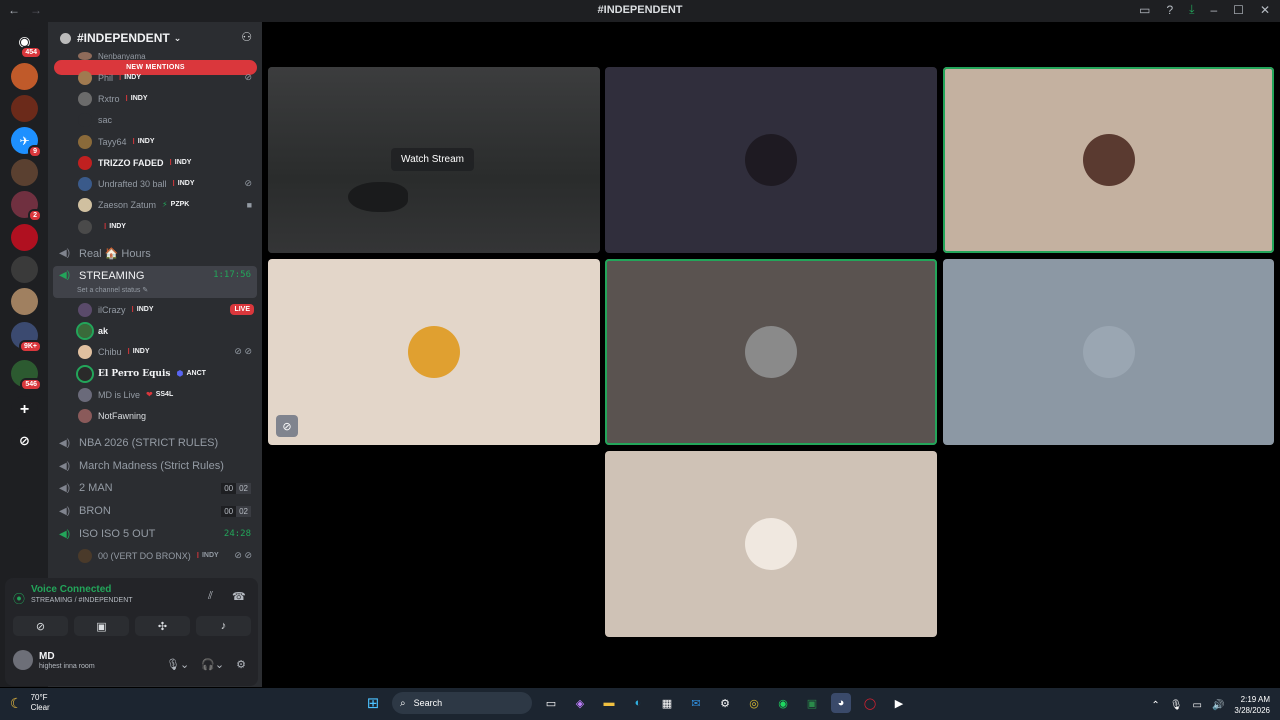 The height and width of the screenshot is (720, 1280). What do you see at coordinates (155, 351) in the screenshot?
I see `member-row: Chibu ǀ INDY ⊘ ⊘` at bounding box center [155, 351].